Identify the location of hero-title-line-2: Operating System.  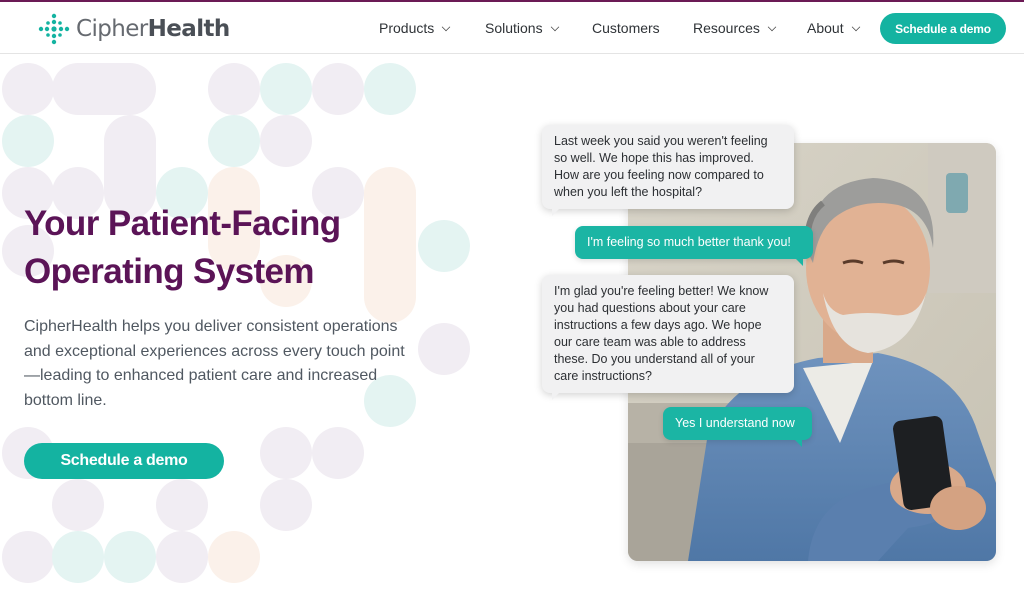
(169, 271).